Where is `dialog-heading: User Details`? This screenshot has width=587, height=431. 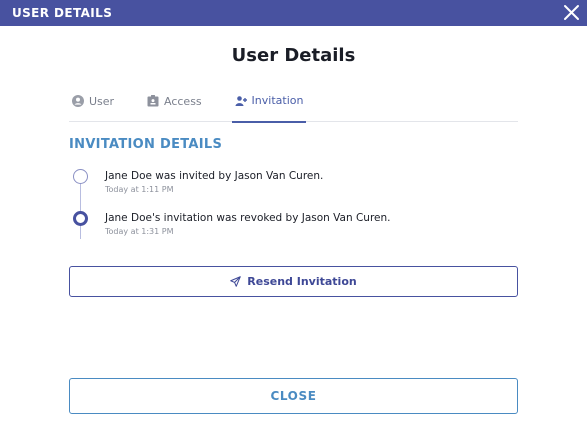 dialog-heading: User Details is located at coordinates (293, 55).